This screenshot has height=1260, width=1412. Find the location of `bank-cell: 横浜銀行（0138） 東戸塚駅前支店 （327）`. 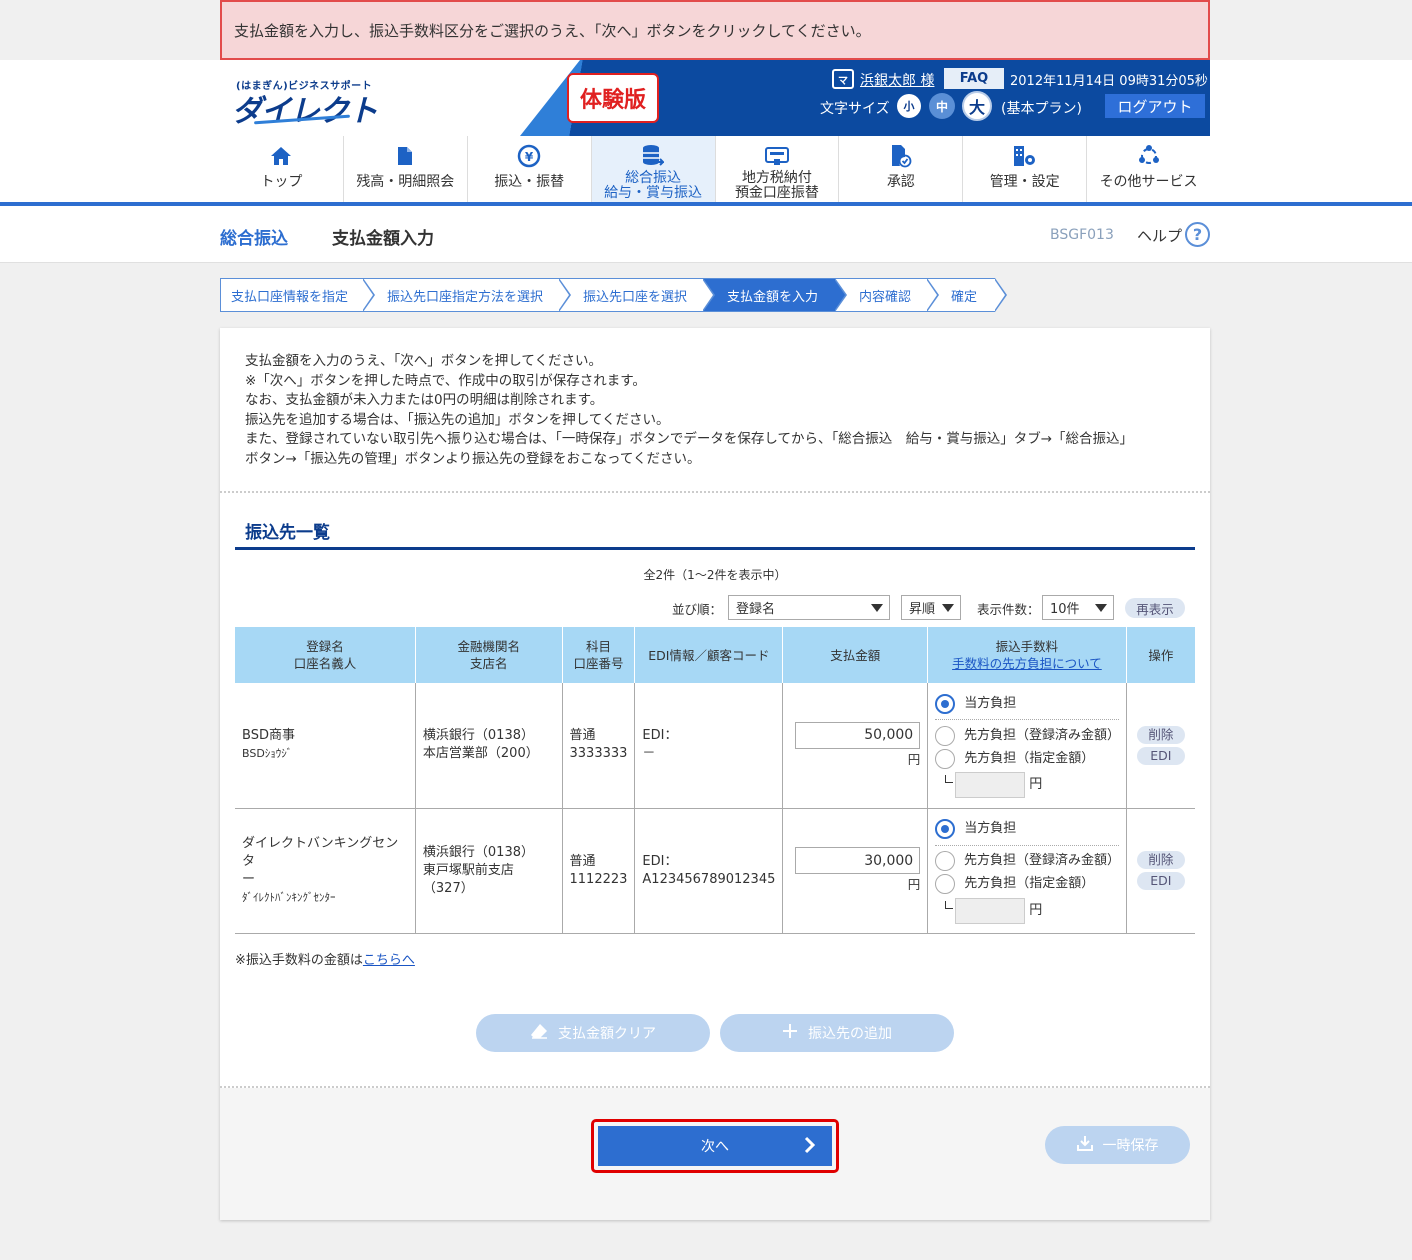

bank-cell: 横浜銀行（0138） 東戸塚駅前支店 （327） is located at coordinates (489, 871).